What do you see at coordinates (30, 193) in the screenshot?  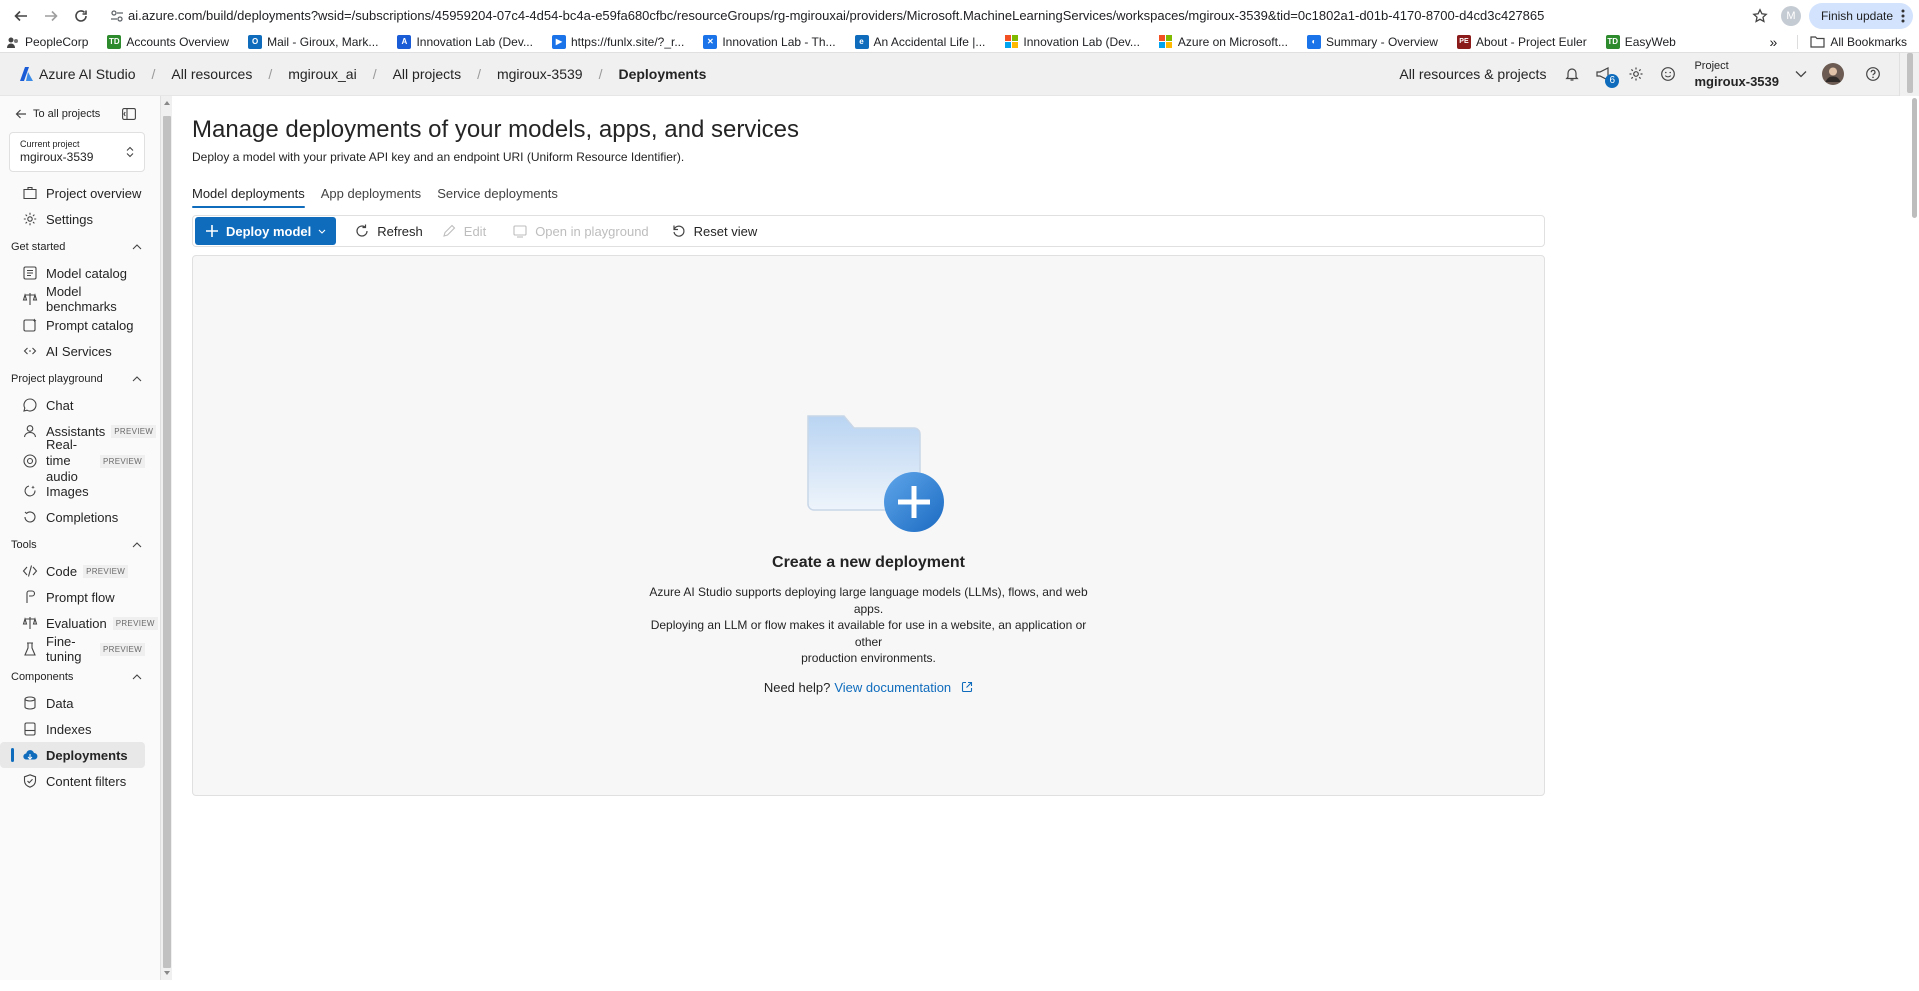 I see `project-overview-icon` at bounding box center [30, 193].